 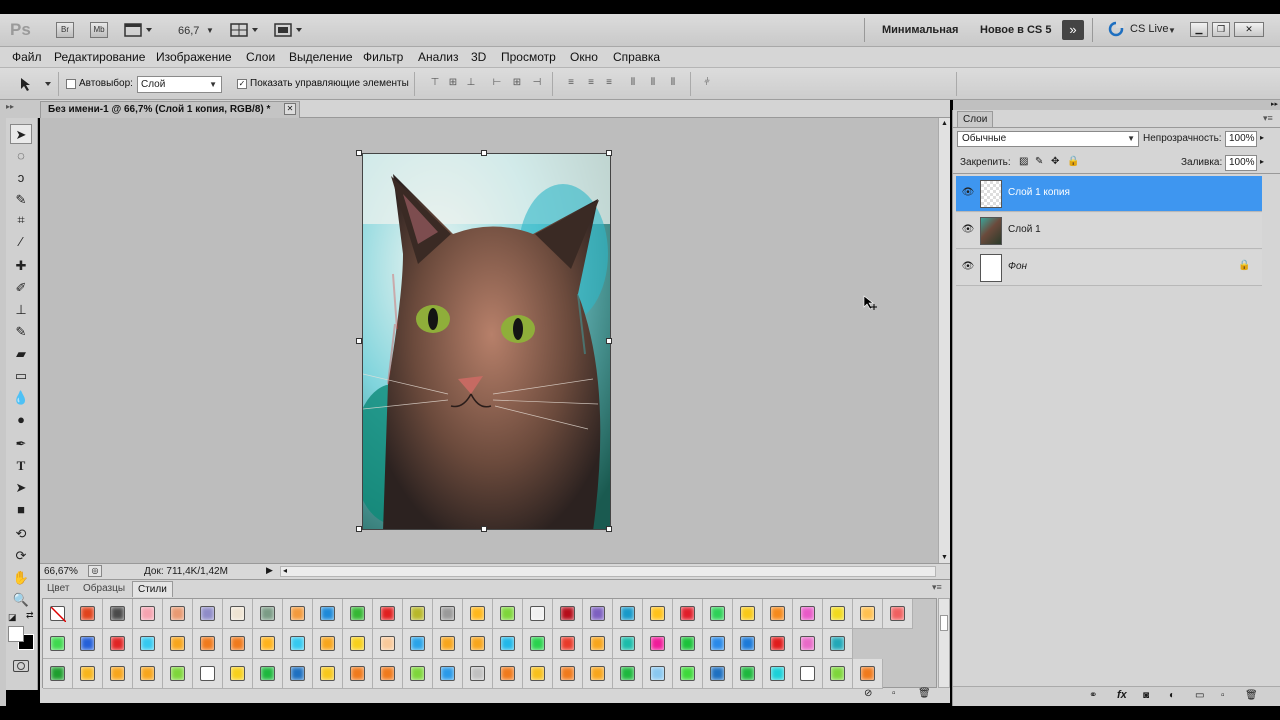 What do you see at coordinates (1221, 29) in the screenshot?
I see `restore-button: ❐` at bounding box center [1221, 29].